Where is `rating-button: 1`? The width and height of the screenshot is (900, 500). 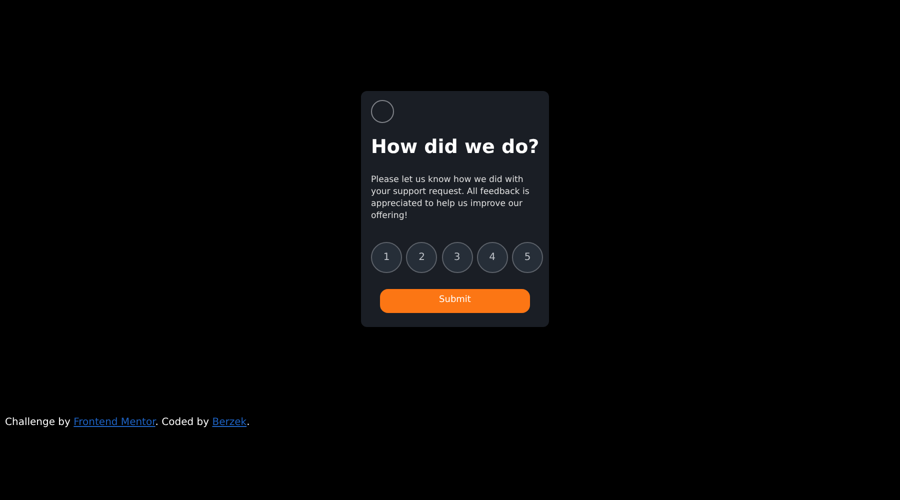 rating-button: 1 is located at coordinates (386, 257).